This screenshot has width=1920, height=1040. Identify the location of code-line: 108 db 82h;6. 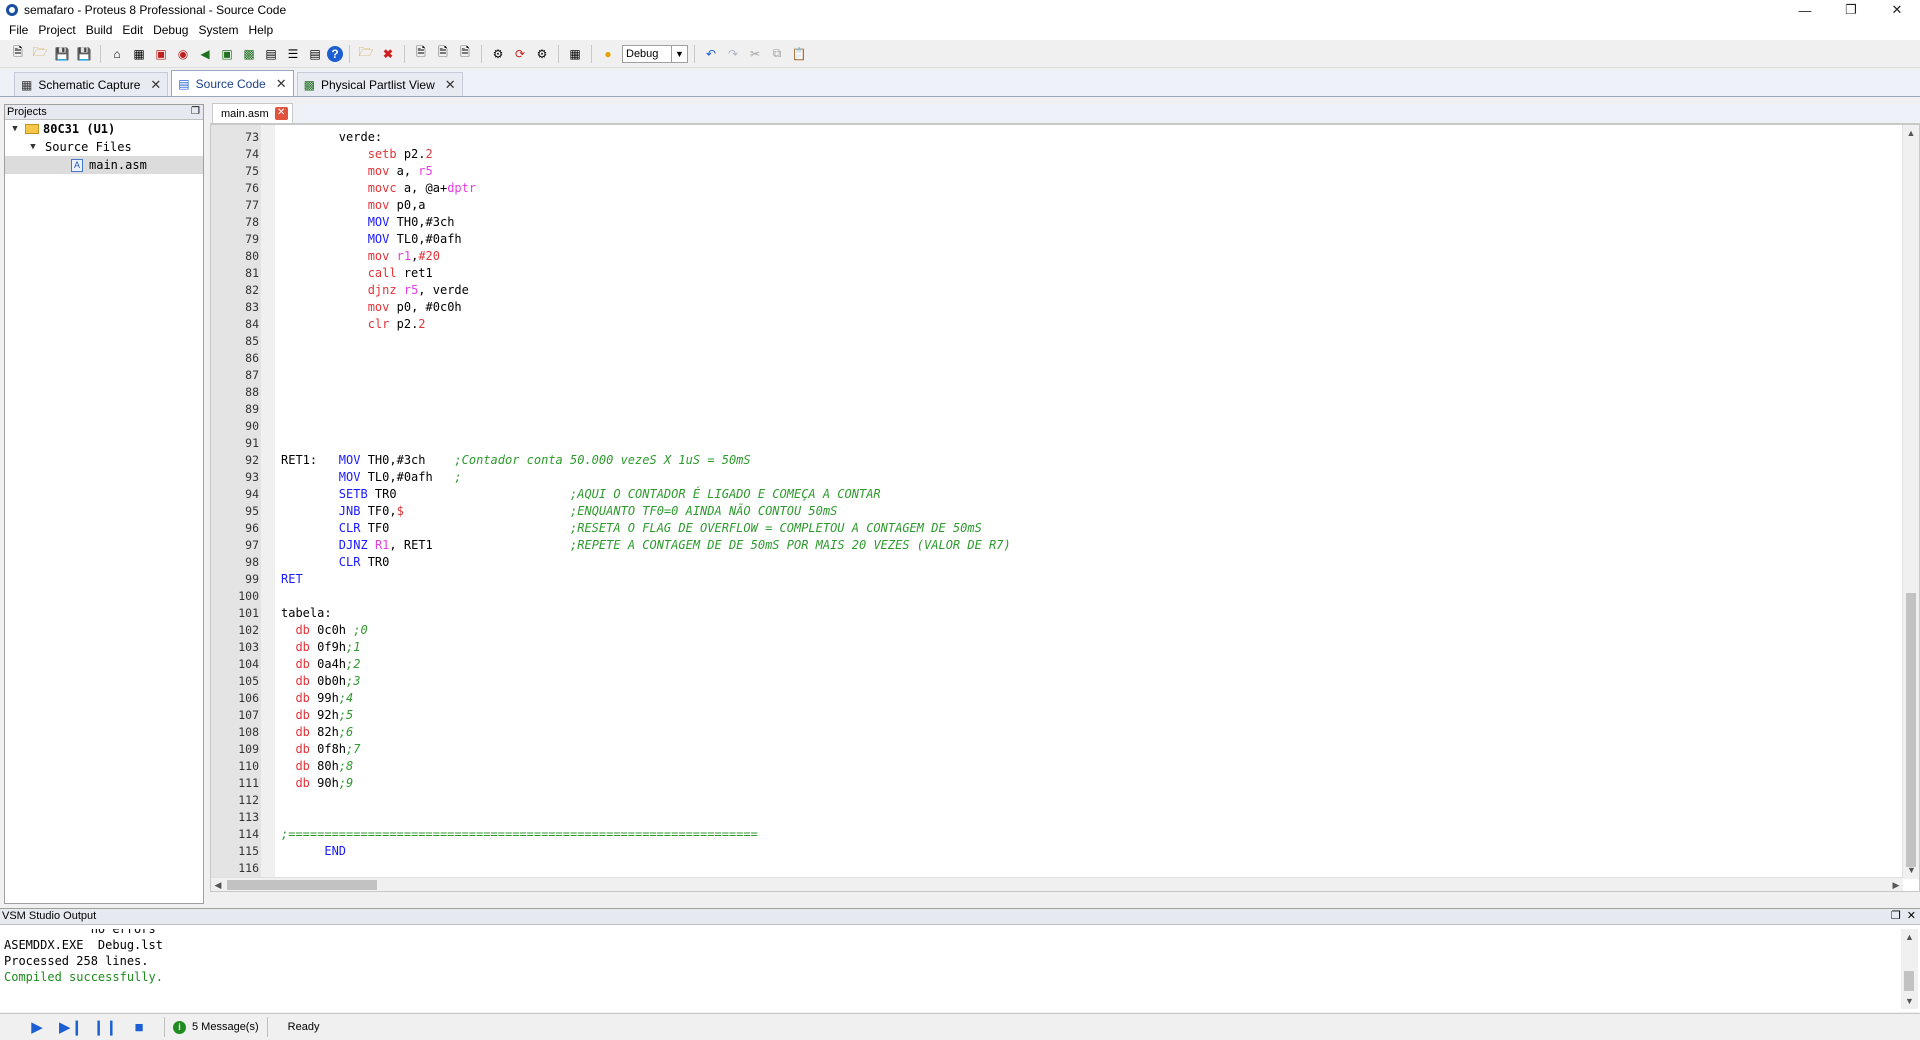
(1051, 732).